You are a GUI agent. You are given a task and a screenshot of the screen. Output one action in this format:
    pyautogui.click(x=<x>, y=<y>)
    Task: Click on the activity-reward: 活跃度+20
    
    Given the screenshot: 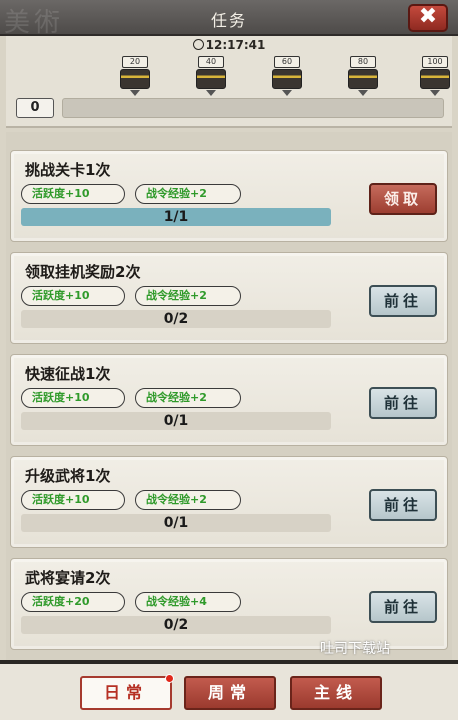 What is the action you would take?
    pyautogui.click(x=73, y=602)
    